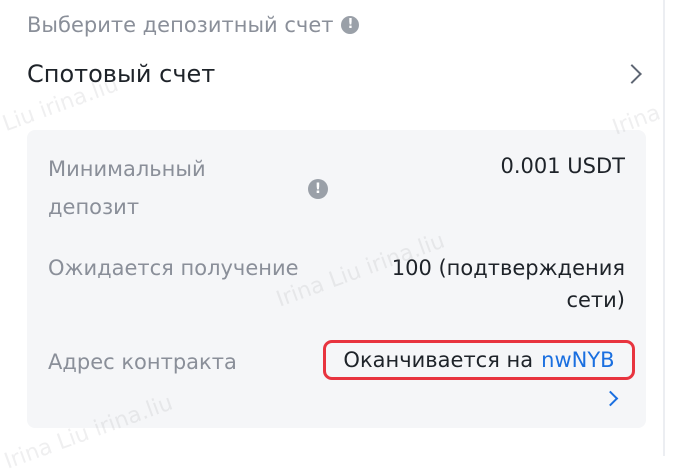  I want to click on deposit-account-label: Выберите депозитный счет, so click(180, 25).